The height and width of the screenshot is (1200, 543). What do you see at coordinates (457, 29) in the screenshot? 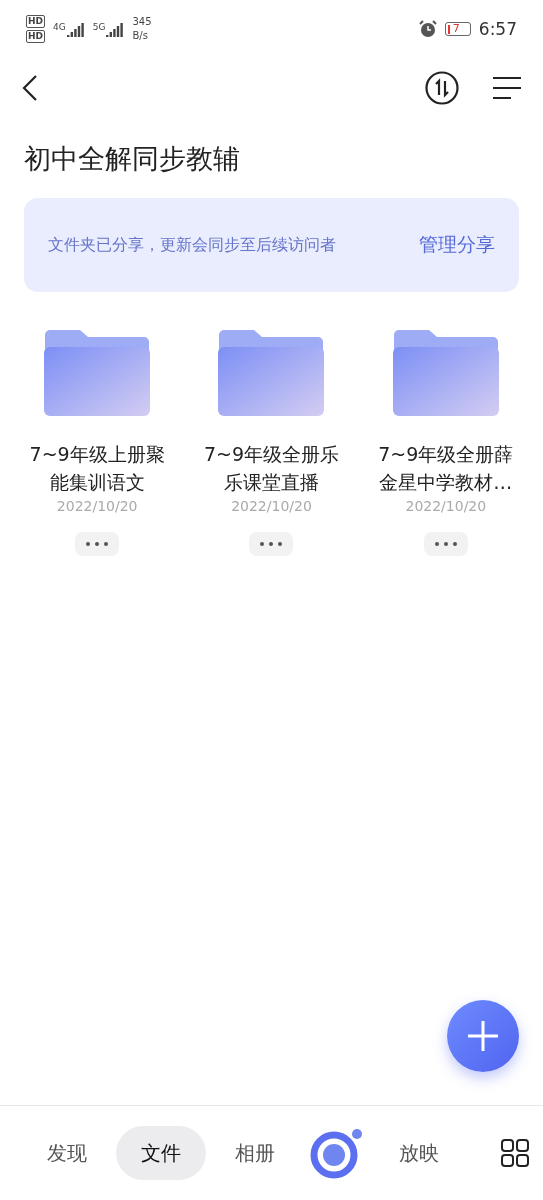
I see `battery-indicator: 7` at bounding box center [457, 29].